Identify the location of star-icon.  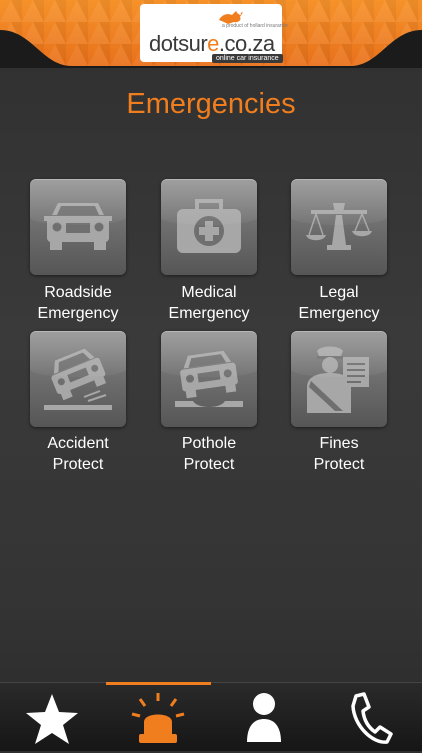
(52, 719).